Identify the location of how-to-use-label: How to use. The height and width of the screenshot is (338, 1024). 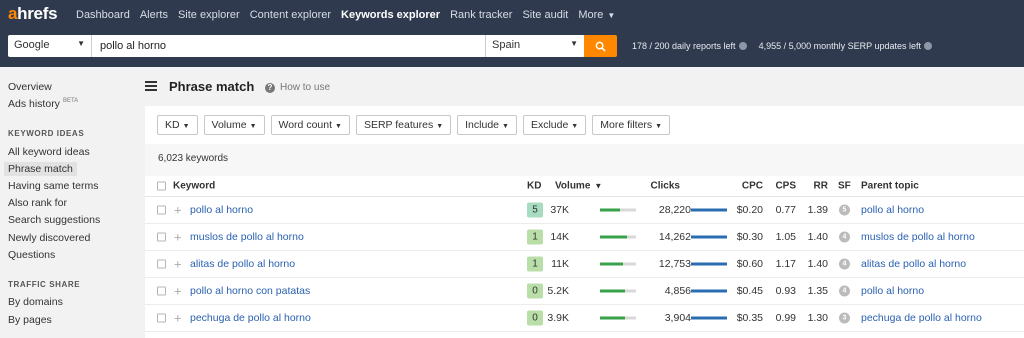
(305, 87).